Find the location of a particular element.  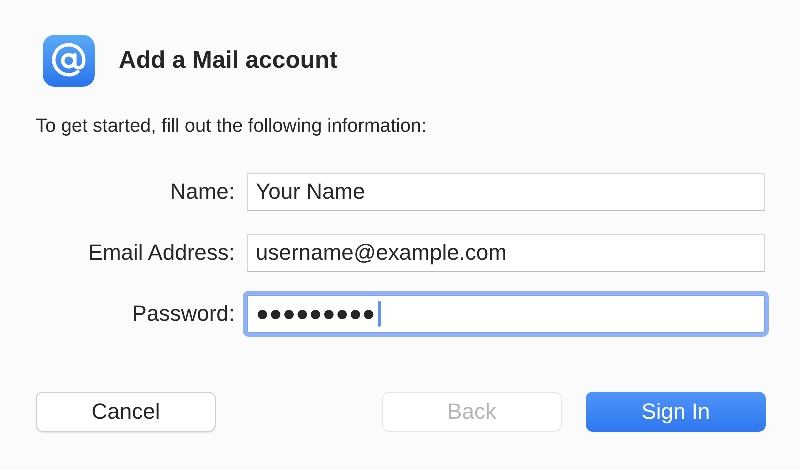

dialog-title: Add a Mail account is located at coordinates (228, 61).